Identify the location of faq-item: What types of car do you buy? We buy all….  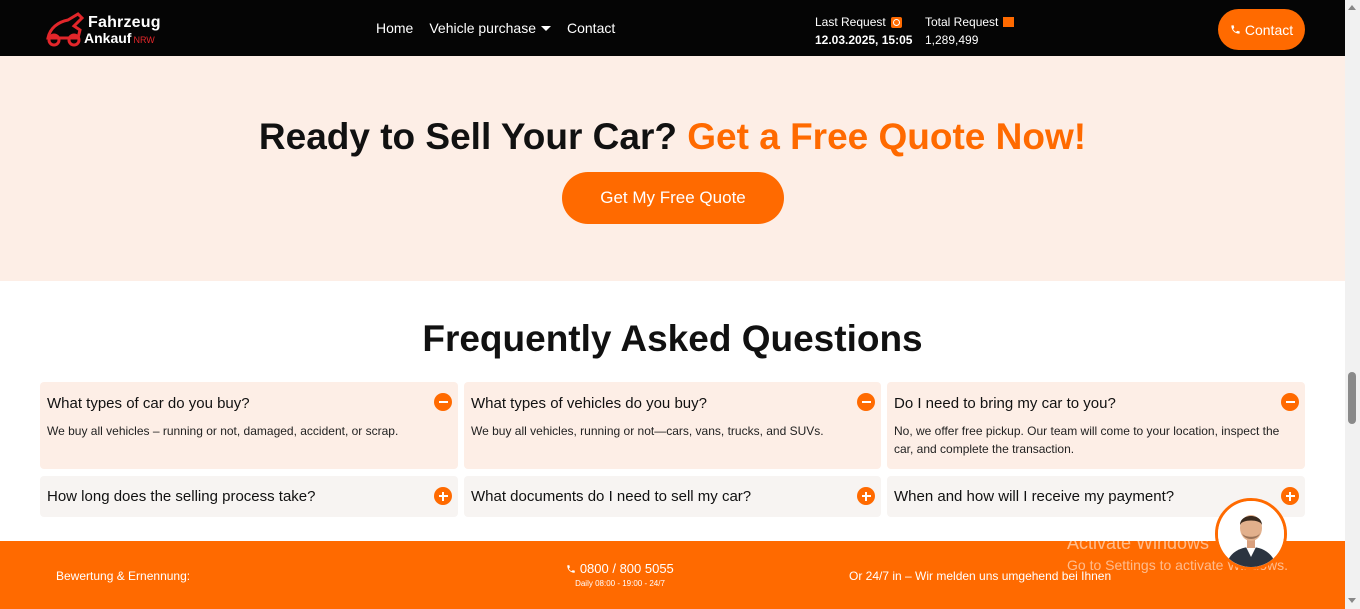
(249, 425).